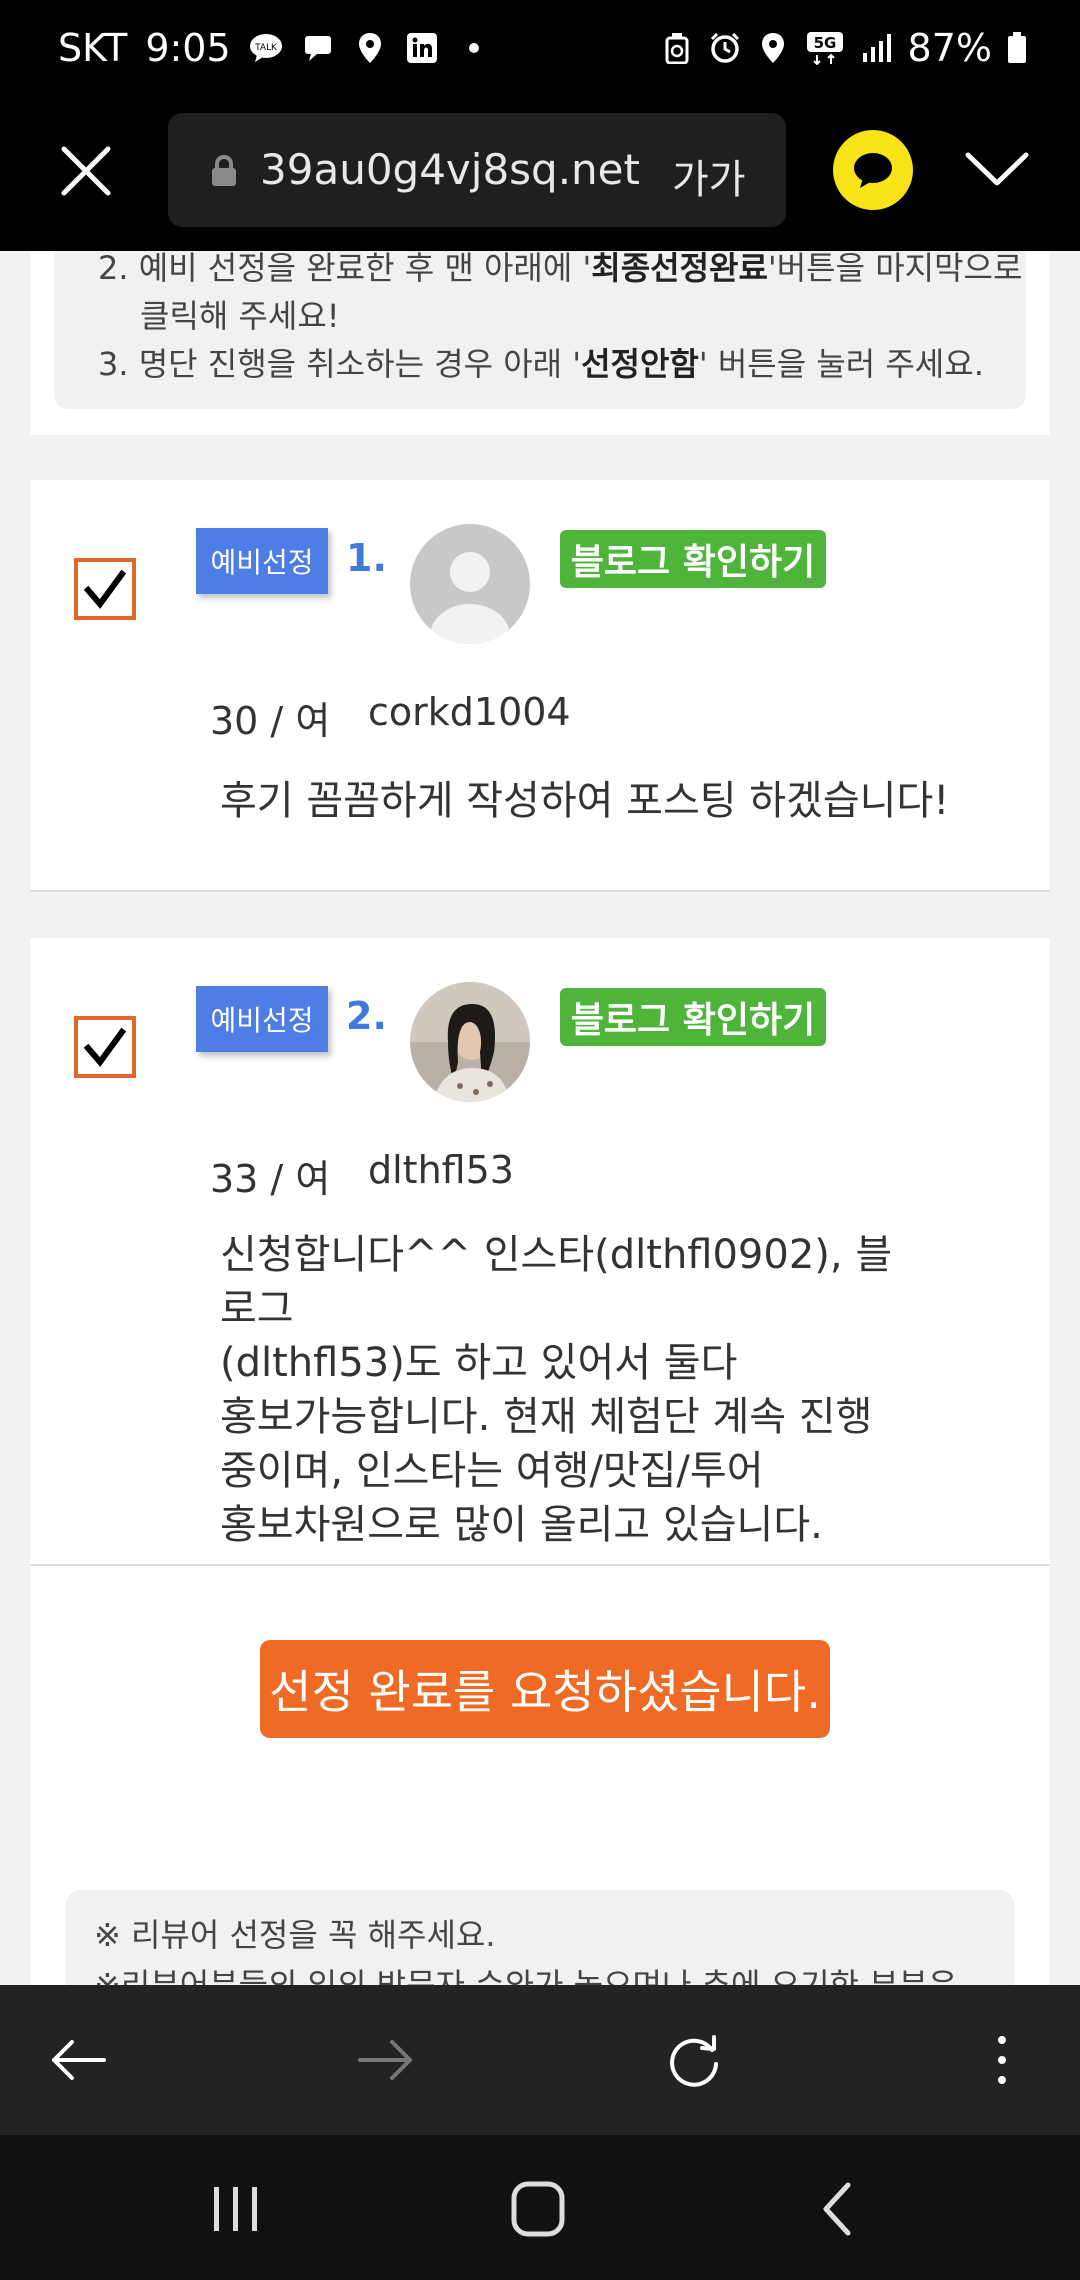 This screenshot has width=1080, height=2280. What do you see at coordinates (997, 170) in the screenshot?
I see `chevron-down-icon` at bounding box center [997, 170].